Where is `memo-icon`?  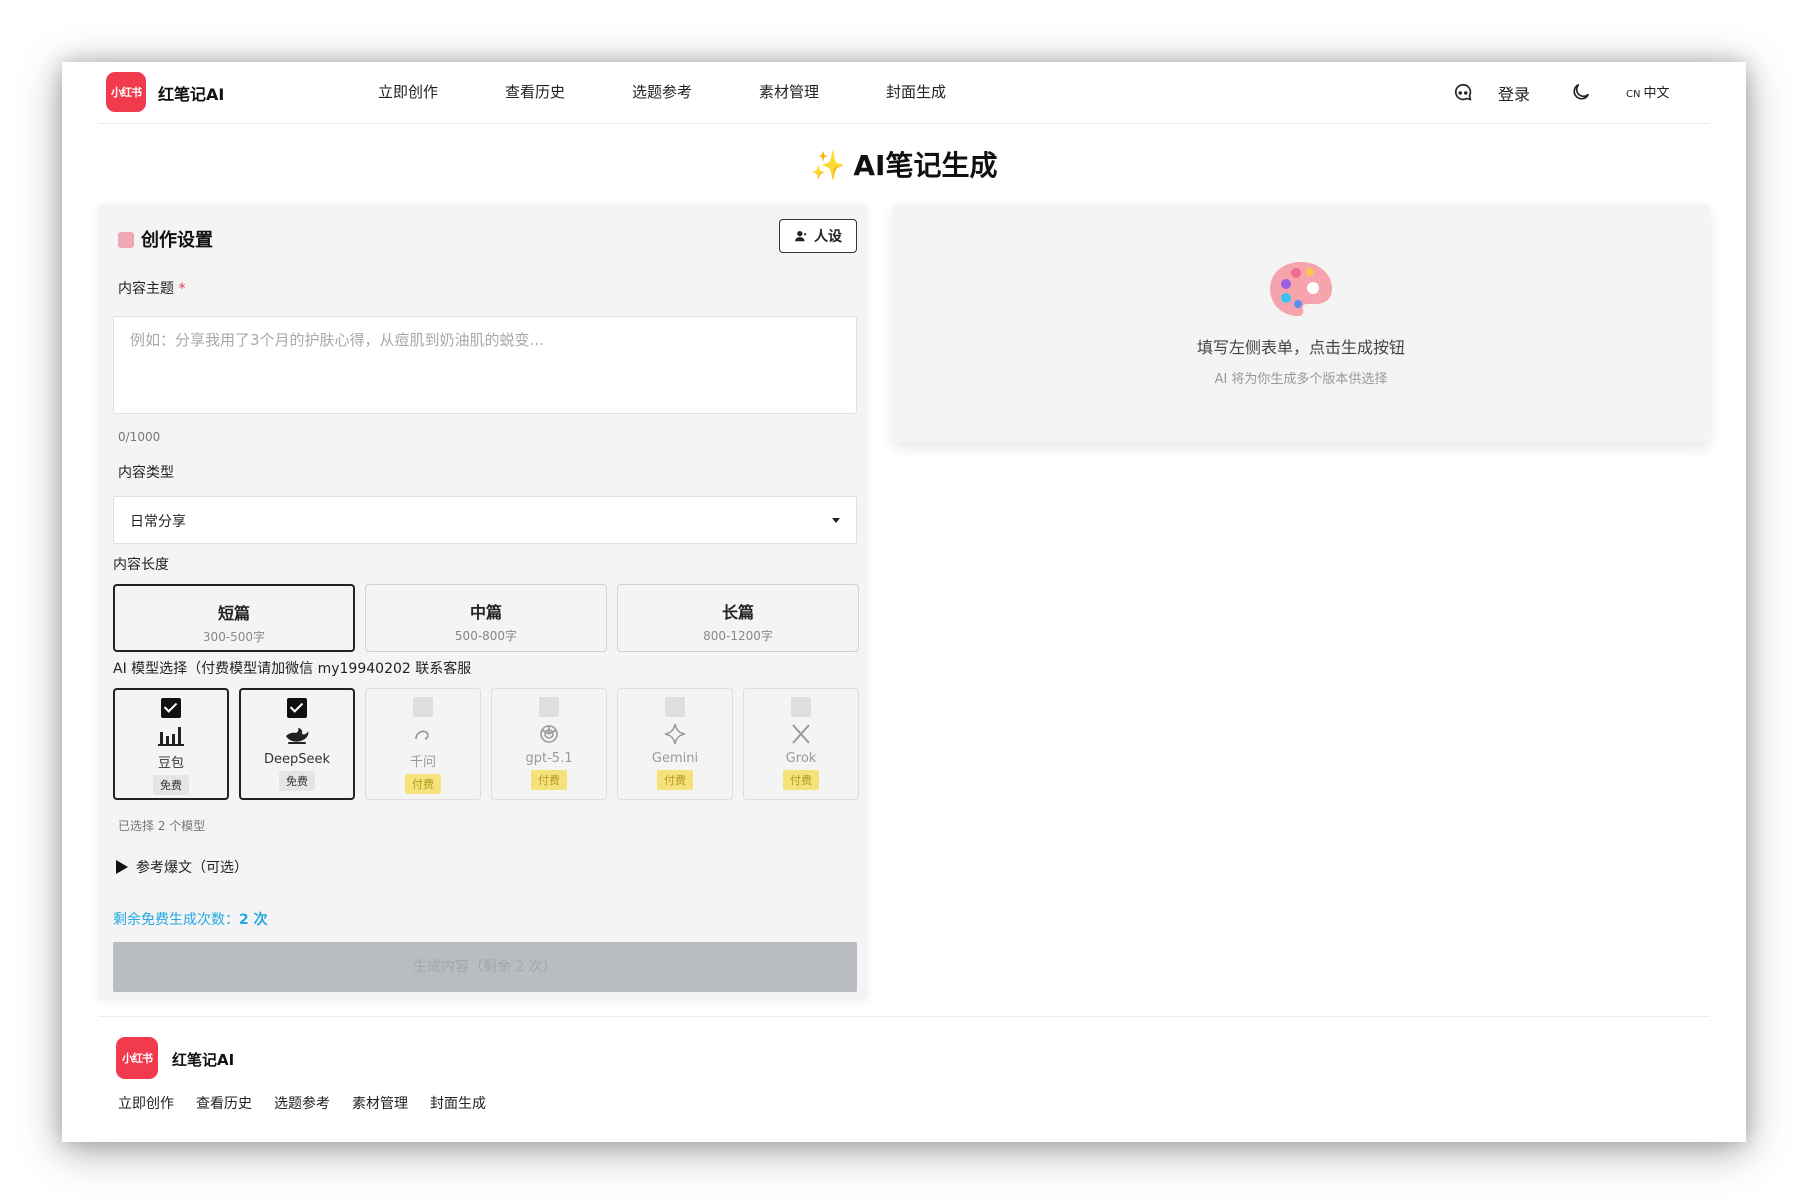
memo-icon is located at coordinates (126, 240).